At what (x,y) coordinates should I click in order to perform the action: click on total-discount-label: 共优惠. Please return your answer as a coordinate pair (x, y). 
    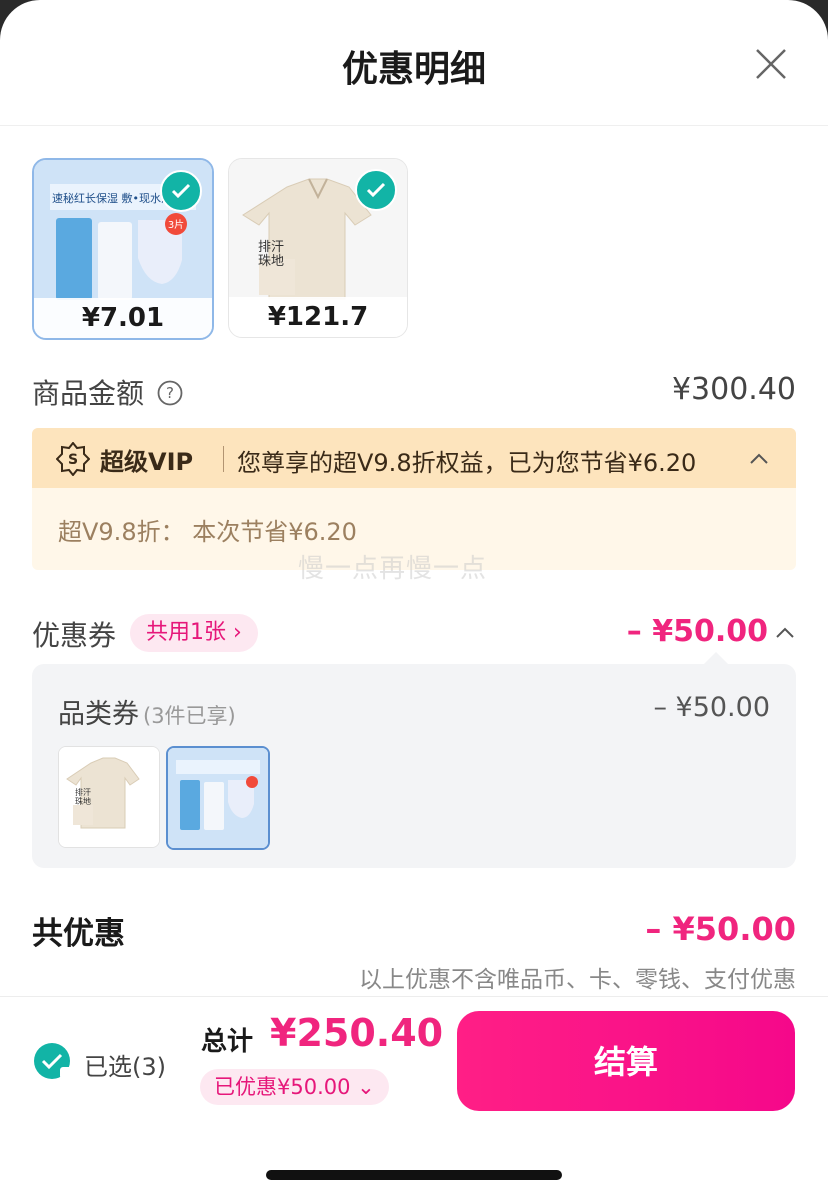
    Looking at the image, I should click on (78, 934).